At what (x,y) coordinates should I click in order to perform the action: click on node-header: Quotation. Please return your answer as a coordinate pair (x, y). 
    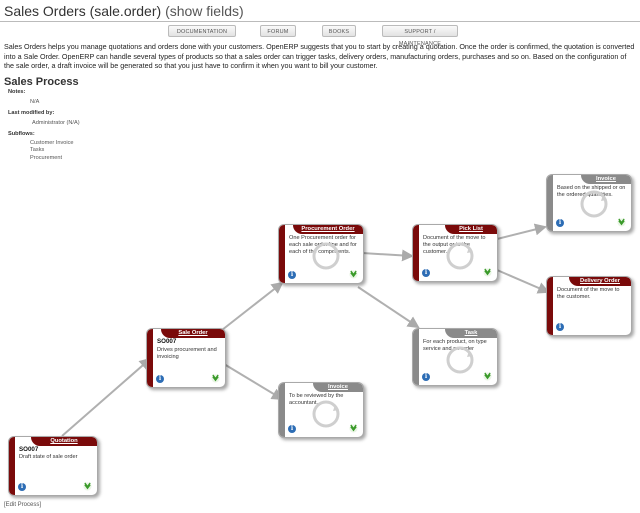
    Looking at the image, I should click on (64, 441).